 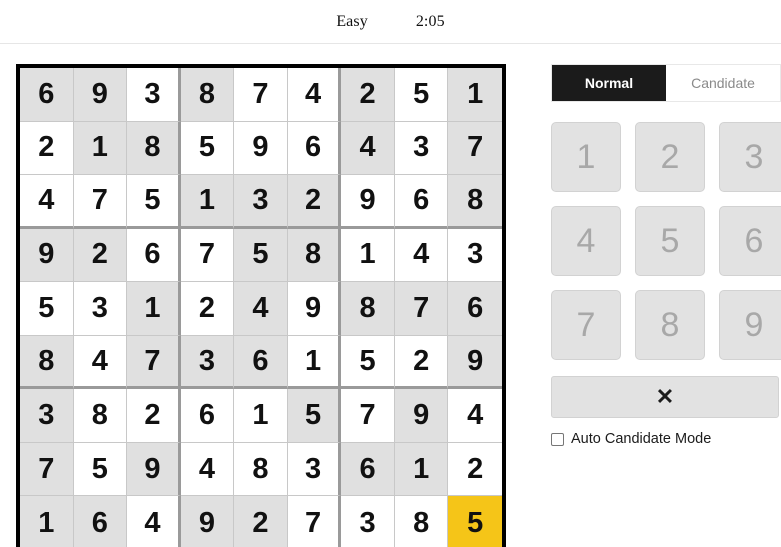 I want to click on sudoku-cell-r4c9: 3, so click(x=475, y=255).